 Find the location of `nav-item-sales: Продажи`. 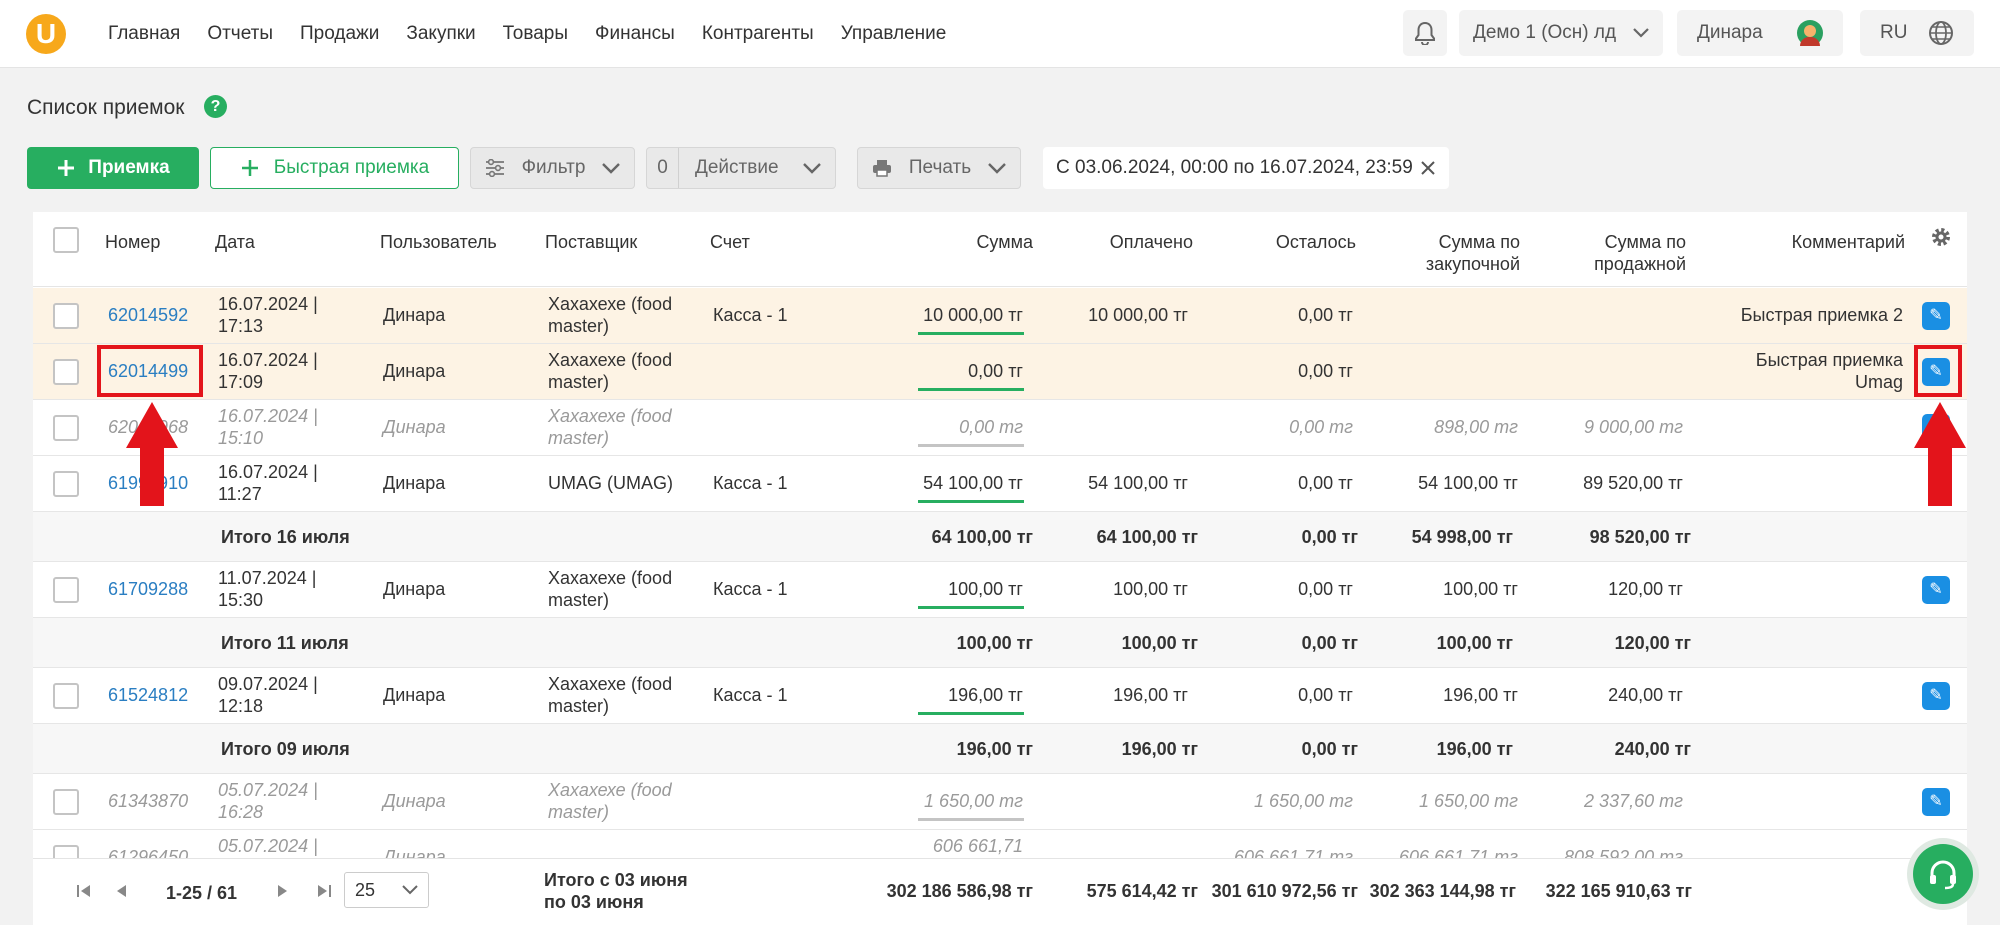

nav-item-sales: Продажи is located at coordinates (339, 34).